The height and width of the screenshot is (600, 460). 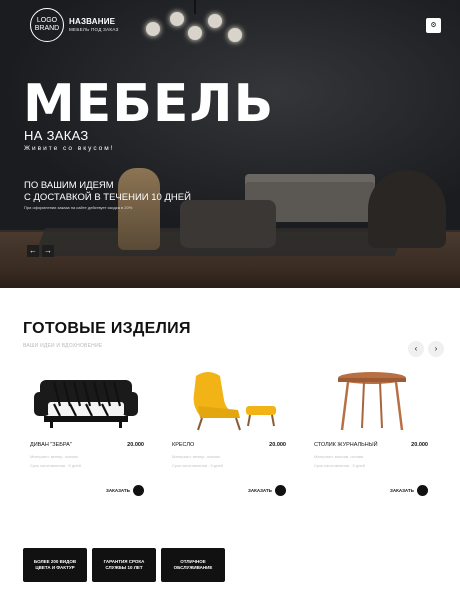 I want to click on hero-title: МЕБЕЛЬ, so click(x=149, y=104).